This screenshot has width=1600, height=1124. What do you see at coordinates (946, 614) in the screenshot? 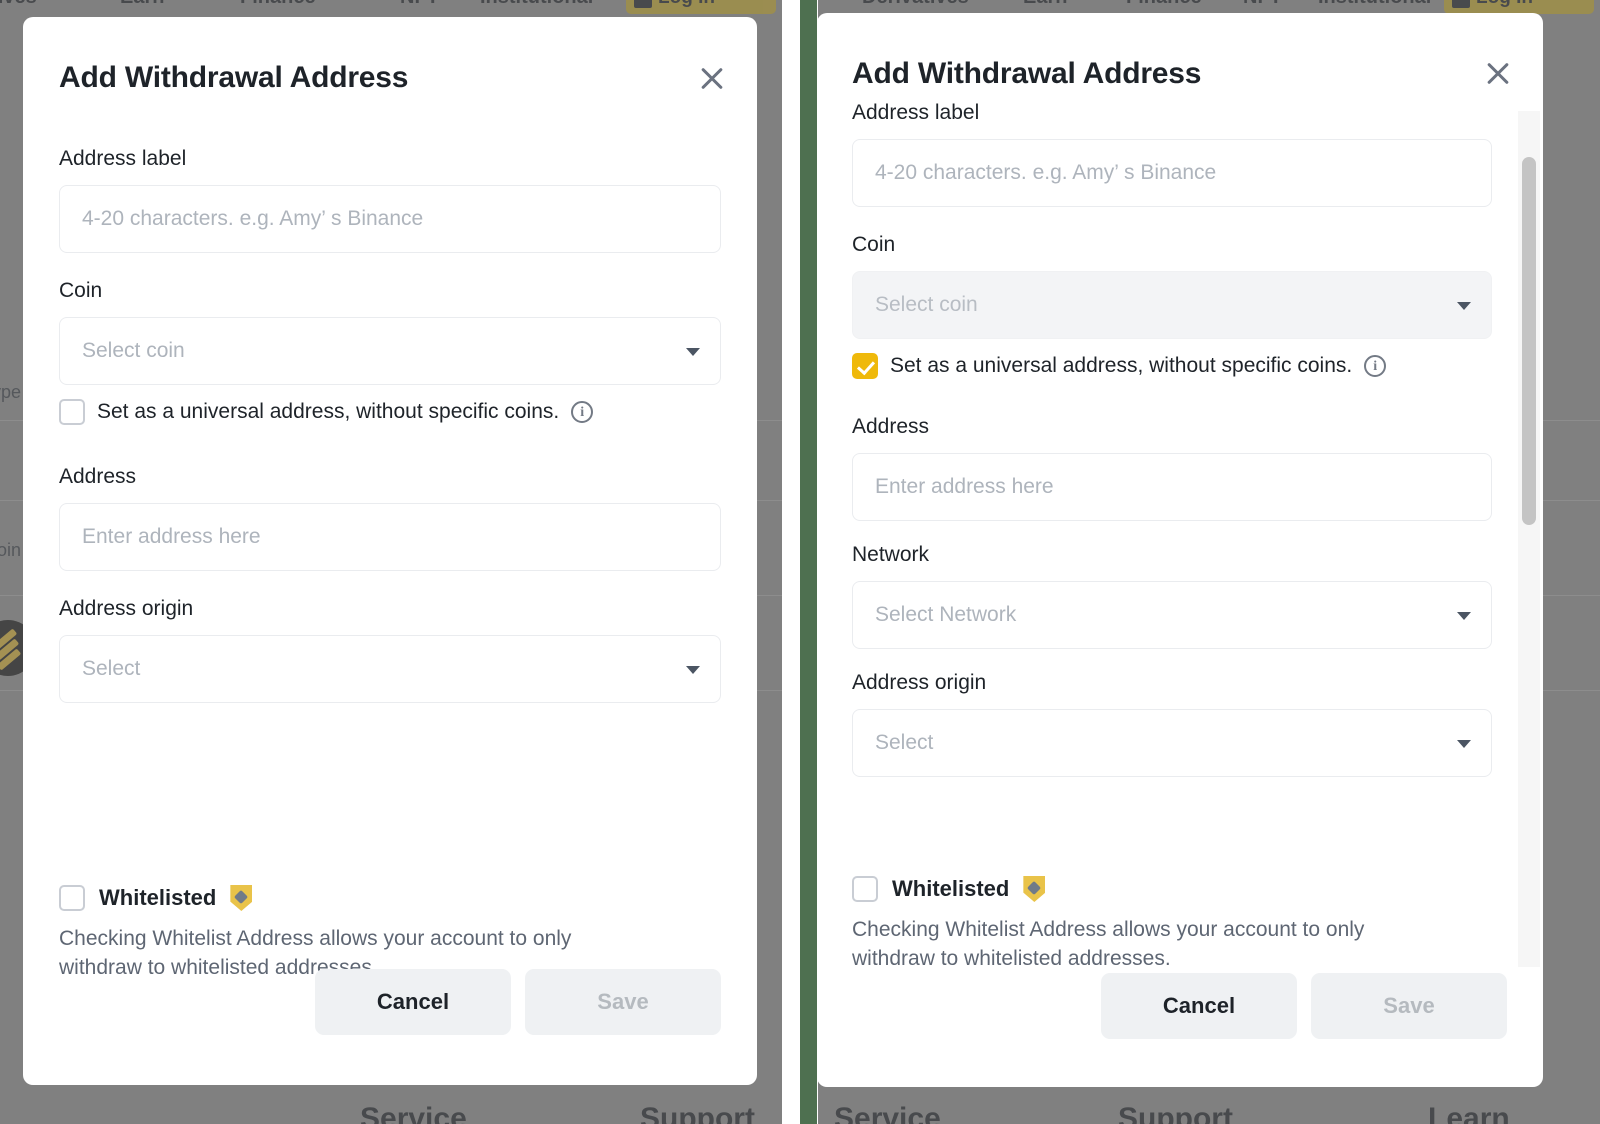
I see `network-select-value: Select Network` at bounding box center [946, 614].